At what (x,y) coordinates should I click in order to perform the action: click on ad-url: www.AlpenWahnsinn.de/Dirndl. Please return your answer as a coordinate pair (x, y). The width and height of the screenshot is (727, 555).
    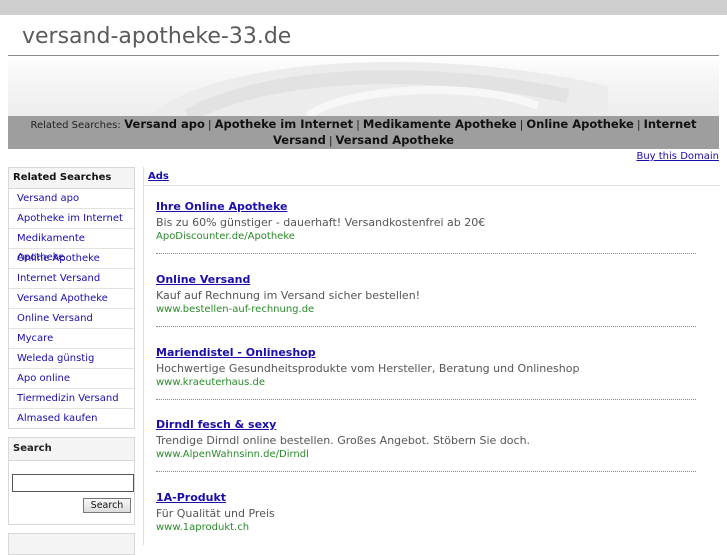
    Looking at the image, I should click on (426, 454).